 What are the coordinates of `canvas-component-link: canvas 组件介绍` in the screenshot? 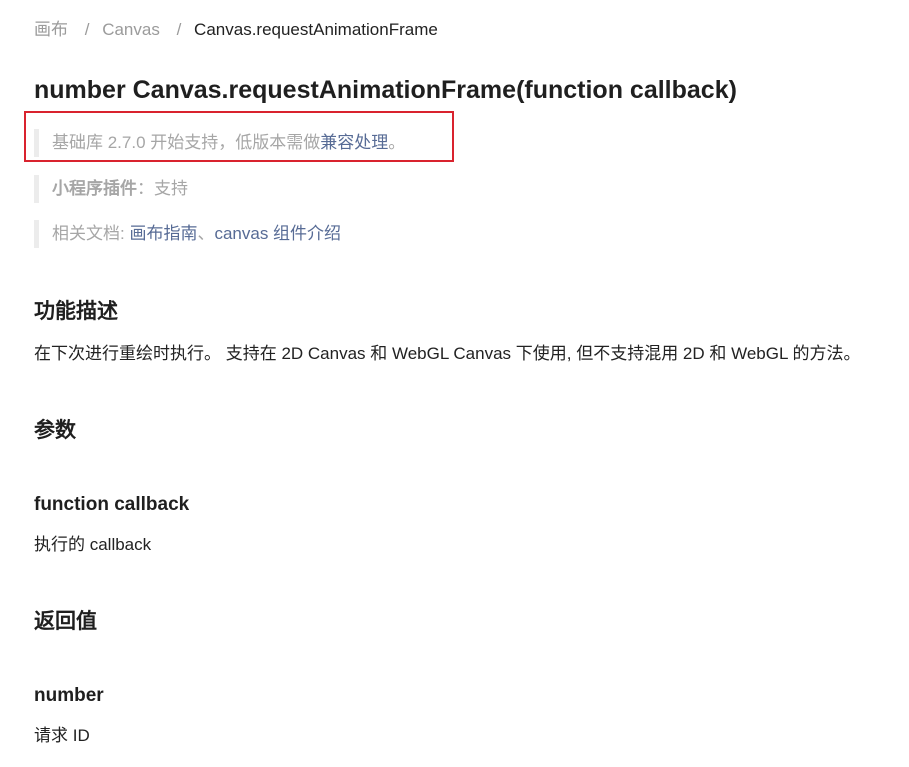 It's located at (277, 233).